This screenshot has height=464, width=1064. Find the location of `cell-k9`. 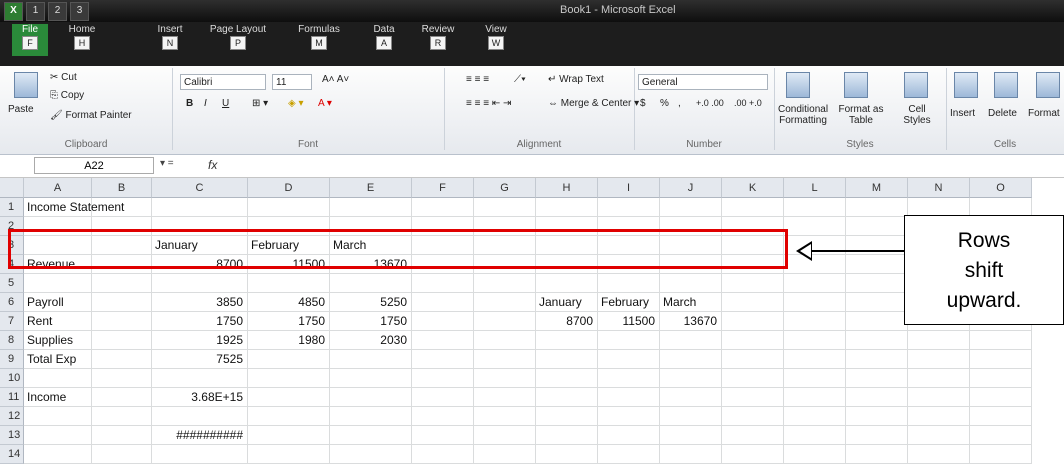

cell-k9 is located at coordinates (753, 359).